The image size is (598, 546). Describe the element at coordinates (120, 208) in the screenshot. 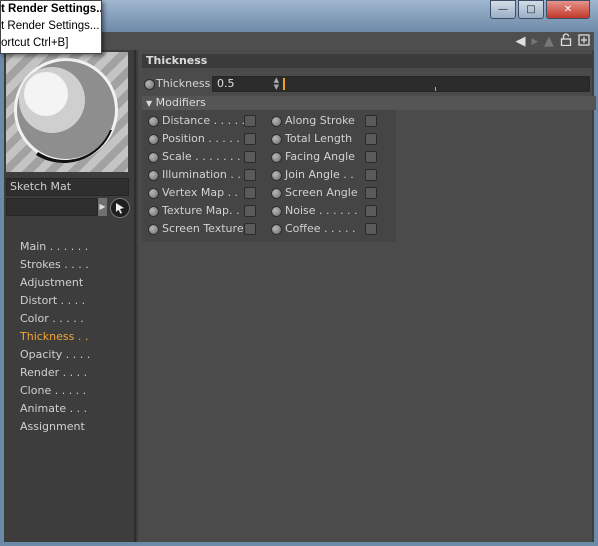

I see `picker-icon` at that location.